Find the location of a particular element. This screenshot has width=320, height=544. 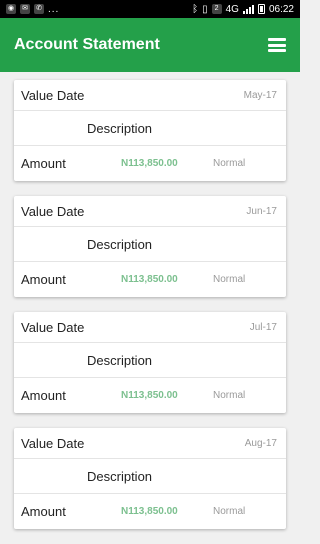

value-date: Jun-17 is located at coordinates (261, 211).